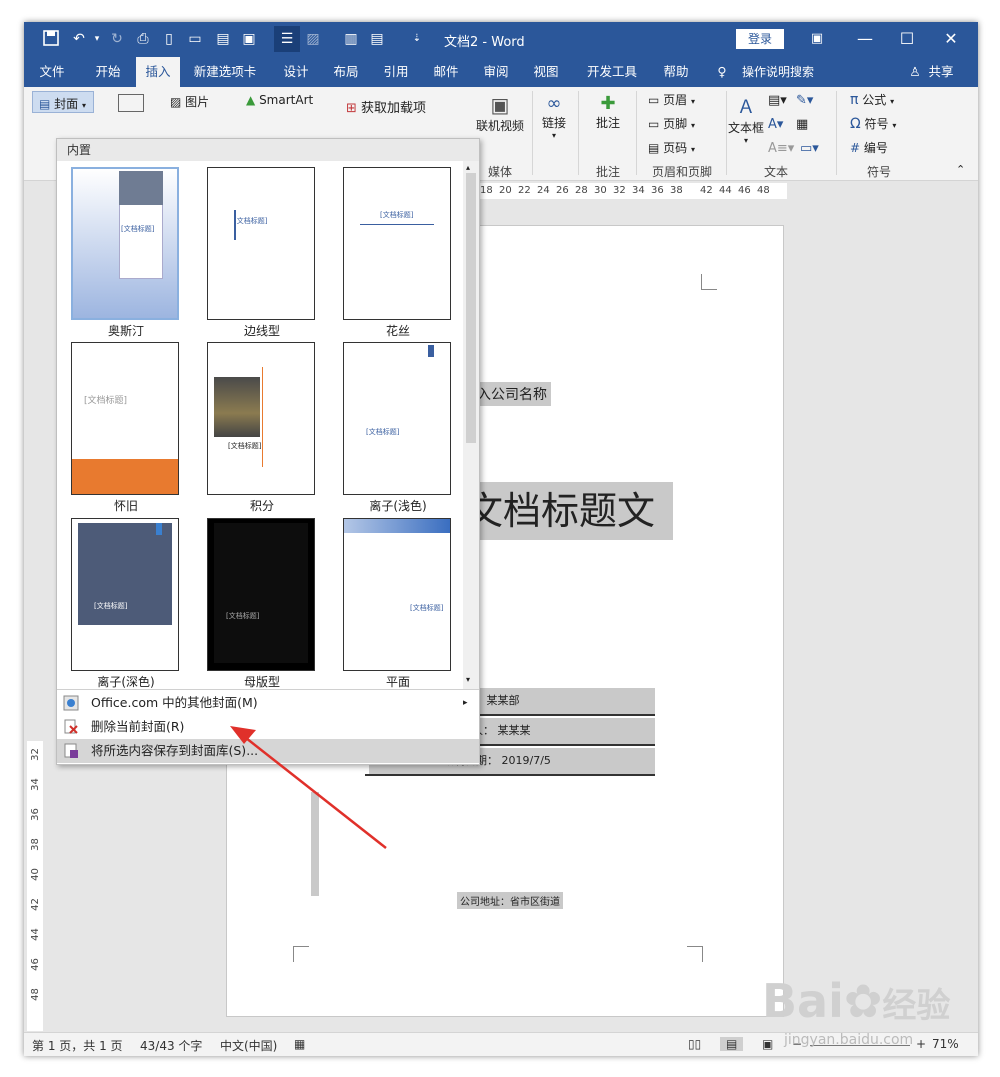 Image resolution: width=1000 pixels, height=1077 pixels. What do you see at coordinates (849, 1040) in the screenshot?
I see `watermark-url: jingyan.baidu.com` at bounding box center [849, 1040].